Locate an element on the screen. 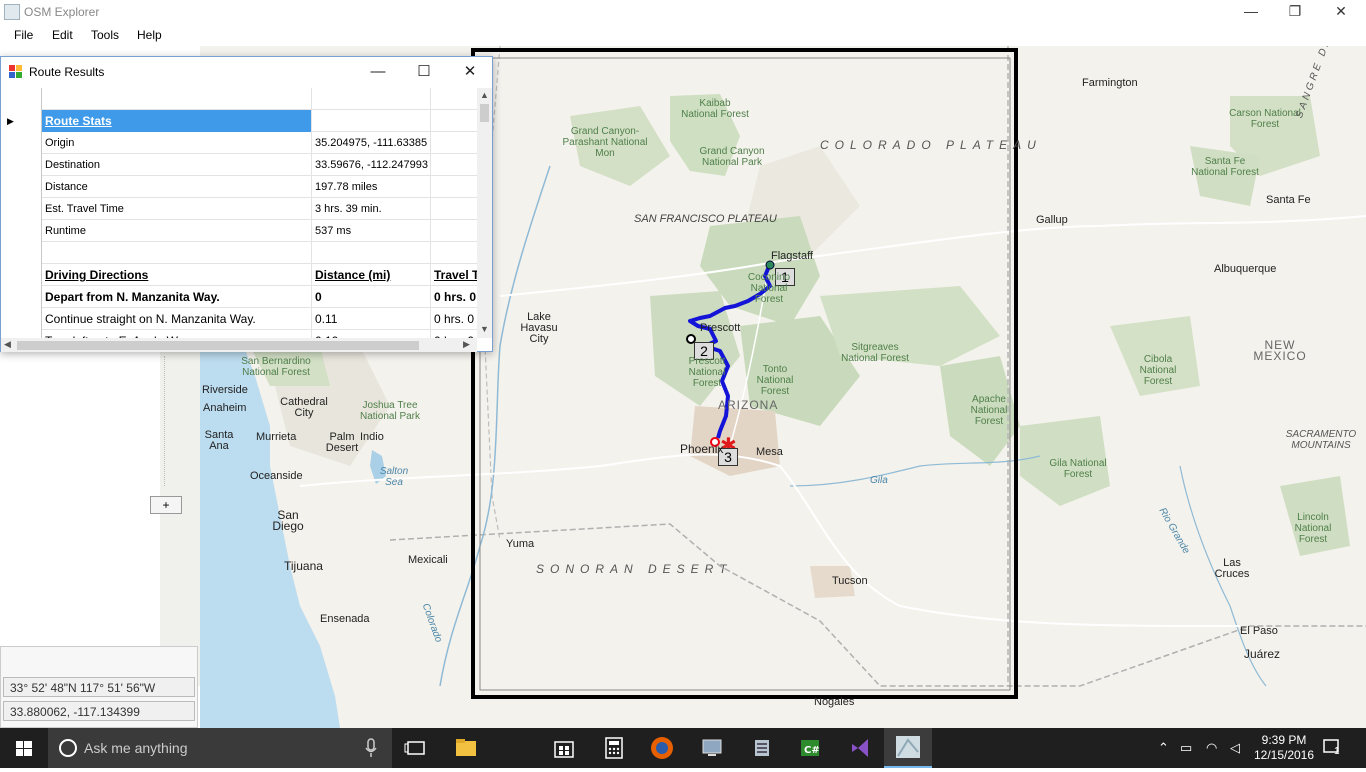 This screenshot has height=772, width=1366. stat-value-destination: 33.59676, -112.247993 is located at coordinates (371, 165).